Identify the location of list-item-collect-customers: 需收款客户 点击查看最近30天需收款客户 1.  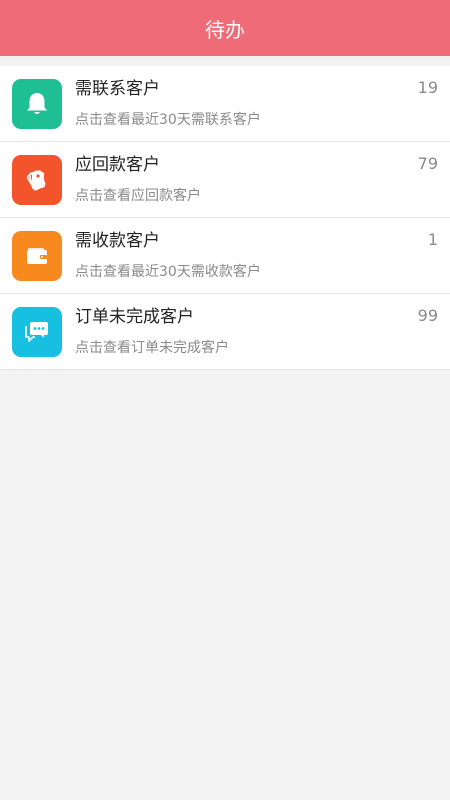
(225, 256).